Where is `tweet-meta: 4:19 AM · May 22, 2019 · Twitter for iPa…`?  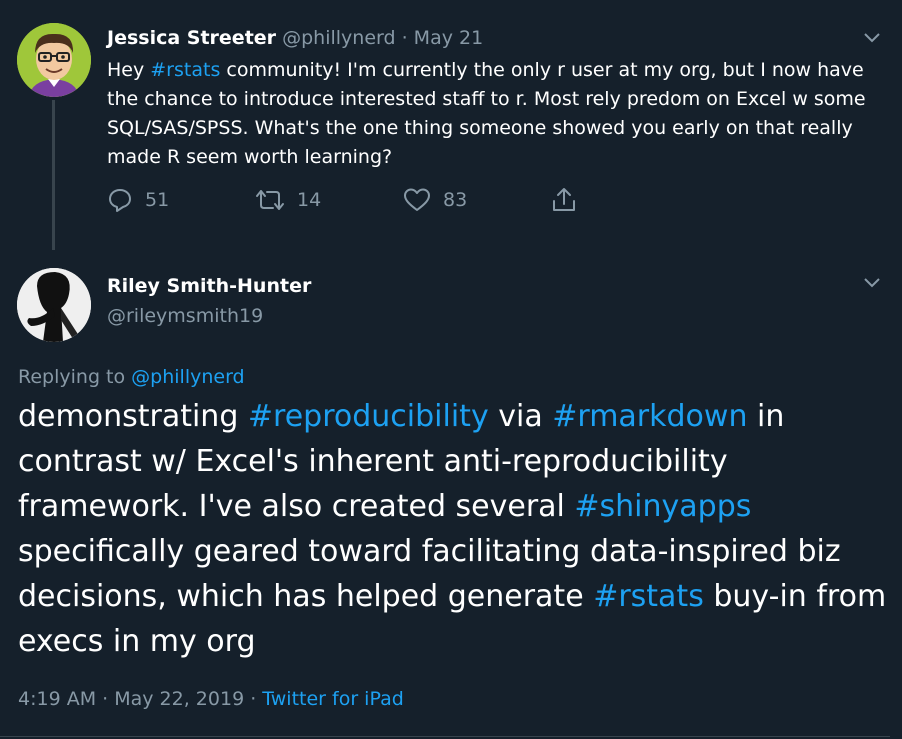
tweet-meta: 4:19 AM · May 22, 2019 · Twitter for iPa… is located at coordinates (211, 699).